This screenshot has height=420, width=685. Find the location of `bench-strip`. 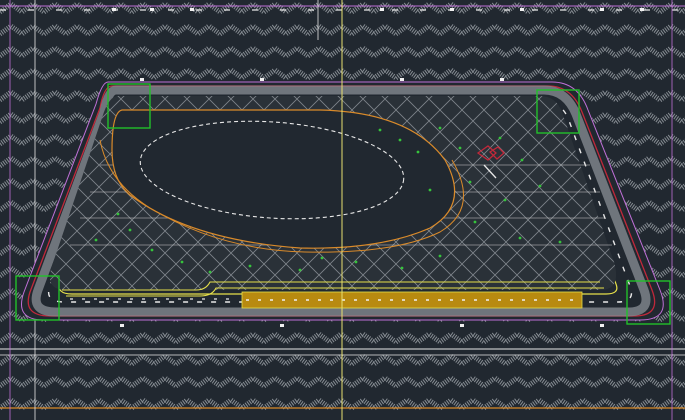

bench-strip is located at coordinates (412, 300).